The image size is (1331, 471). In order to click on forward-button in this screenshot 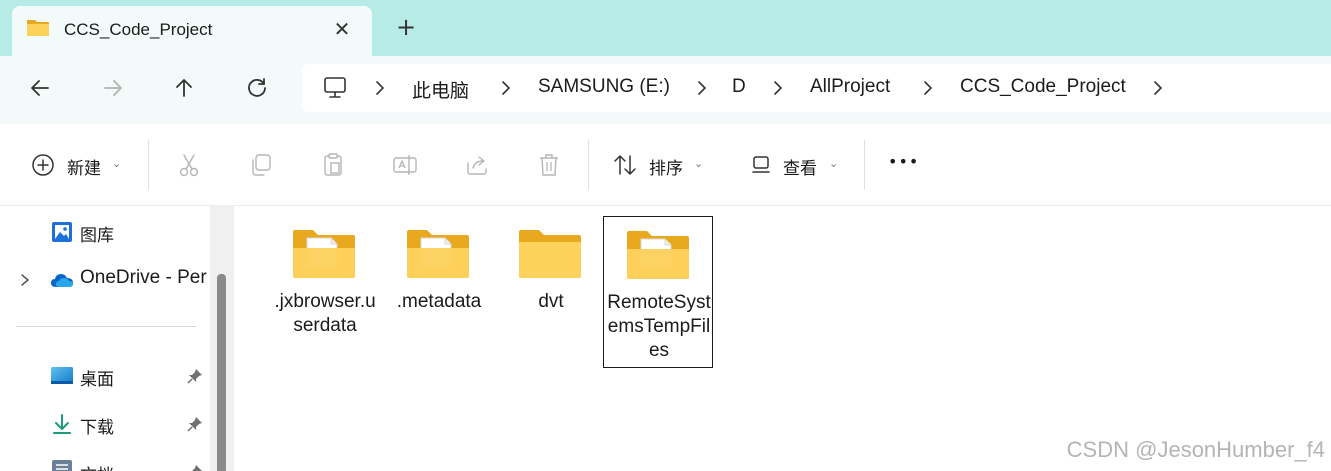, I will do `click(113, 88)`.